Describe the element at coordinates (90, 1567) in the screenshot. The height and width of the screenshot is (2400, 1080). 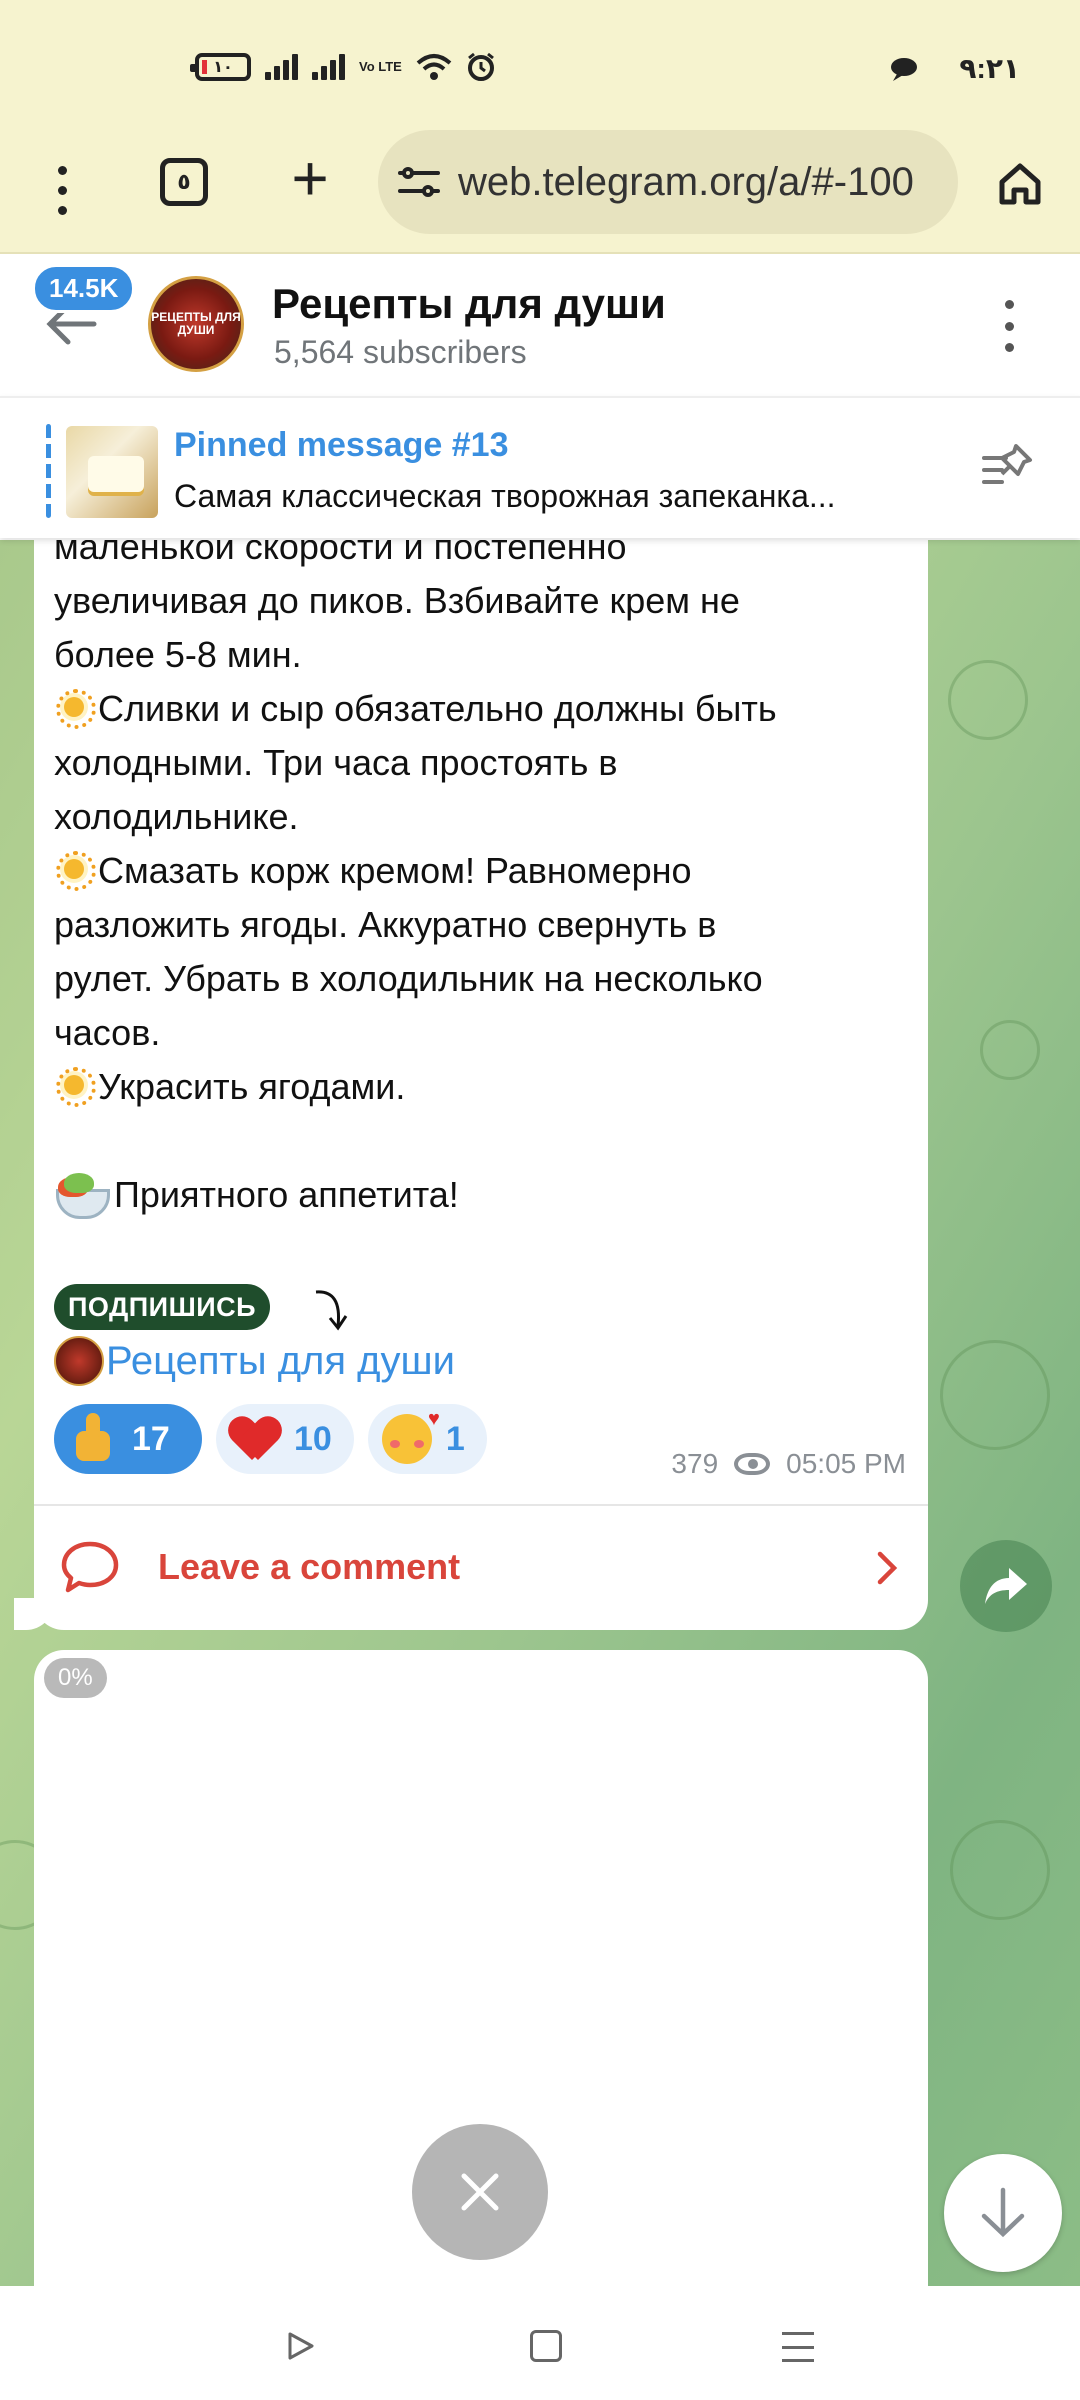
I see `comment-icon` at that location.